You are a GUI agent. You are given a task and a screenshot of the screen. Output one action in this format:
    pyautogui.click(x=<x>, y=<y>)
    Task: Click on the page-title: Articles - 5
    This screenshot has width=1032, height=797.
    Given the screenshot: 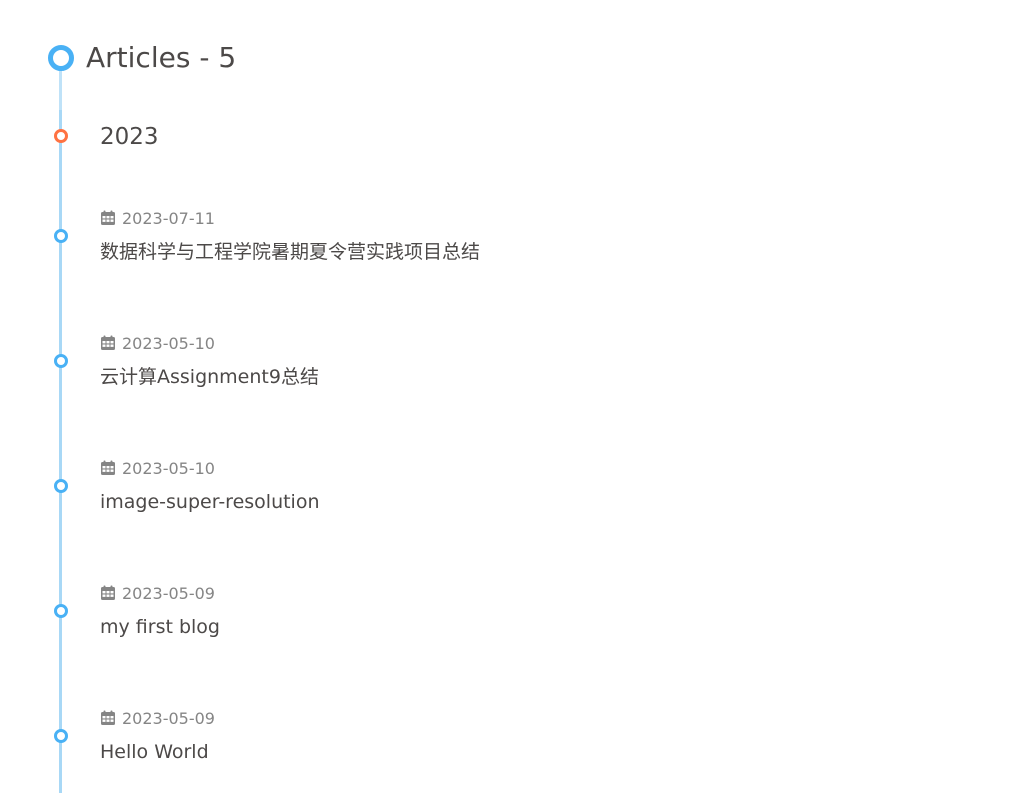 What is the action you would take?
    pyautogui.click(x=161, y=57)
    